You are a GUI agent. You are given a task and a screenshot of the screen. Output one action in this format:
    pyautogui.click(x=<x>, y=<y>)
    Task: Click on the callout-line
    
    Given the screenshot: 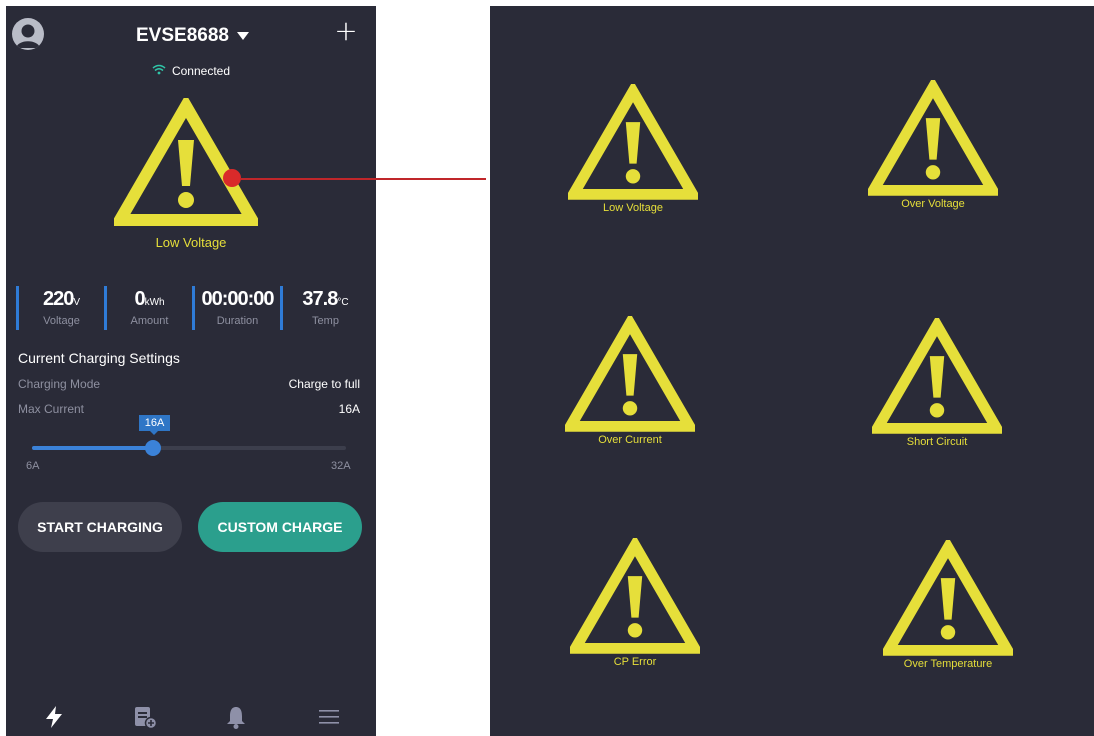 What is the action you would take?
    pyautogui.click(x=363, y=179)
    